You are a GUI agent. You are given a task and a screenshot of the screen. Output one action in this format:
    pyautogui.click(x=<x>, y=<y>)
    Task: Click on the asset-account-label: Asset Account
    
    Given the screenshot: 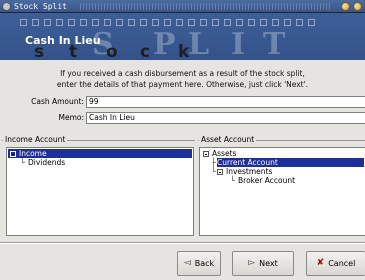 What is the action you would take?
    pyautogui.click(x=228, y=140)
    